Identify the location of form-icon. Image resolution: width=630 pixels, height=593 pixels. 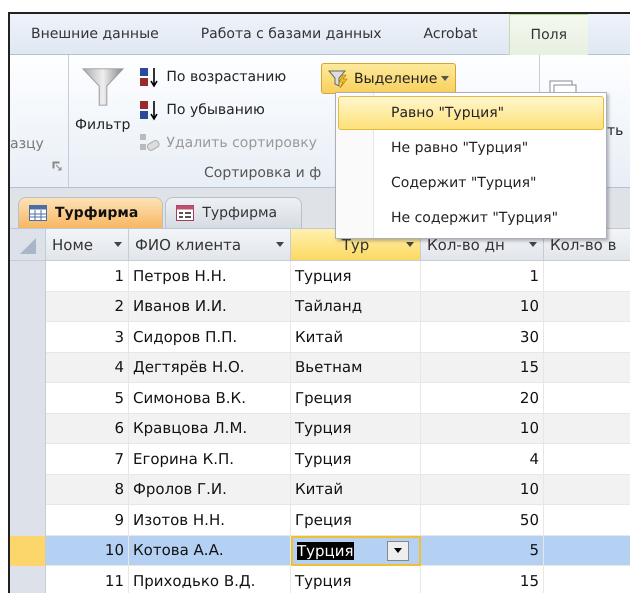
(185, 213).